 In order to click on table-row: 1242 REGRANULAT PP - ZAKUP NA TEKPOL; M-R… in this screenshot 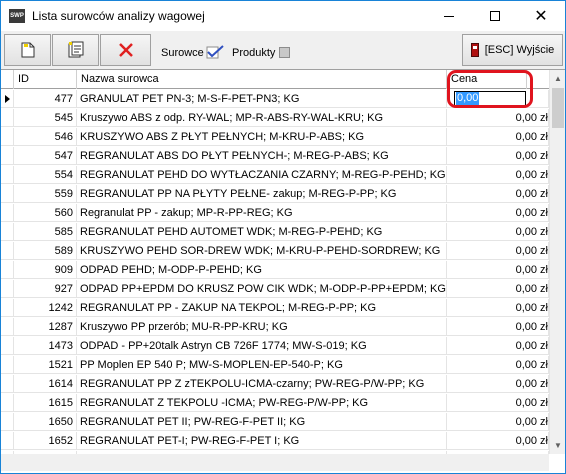, I will do `click(275, 308)`.